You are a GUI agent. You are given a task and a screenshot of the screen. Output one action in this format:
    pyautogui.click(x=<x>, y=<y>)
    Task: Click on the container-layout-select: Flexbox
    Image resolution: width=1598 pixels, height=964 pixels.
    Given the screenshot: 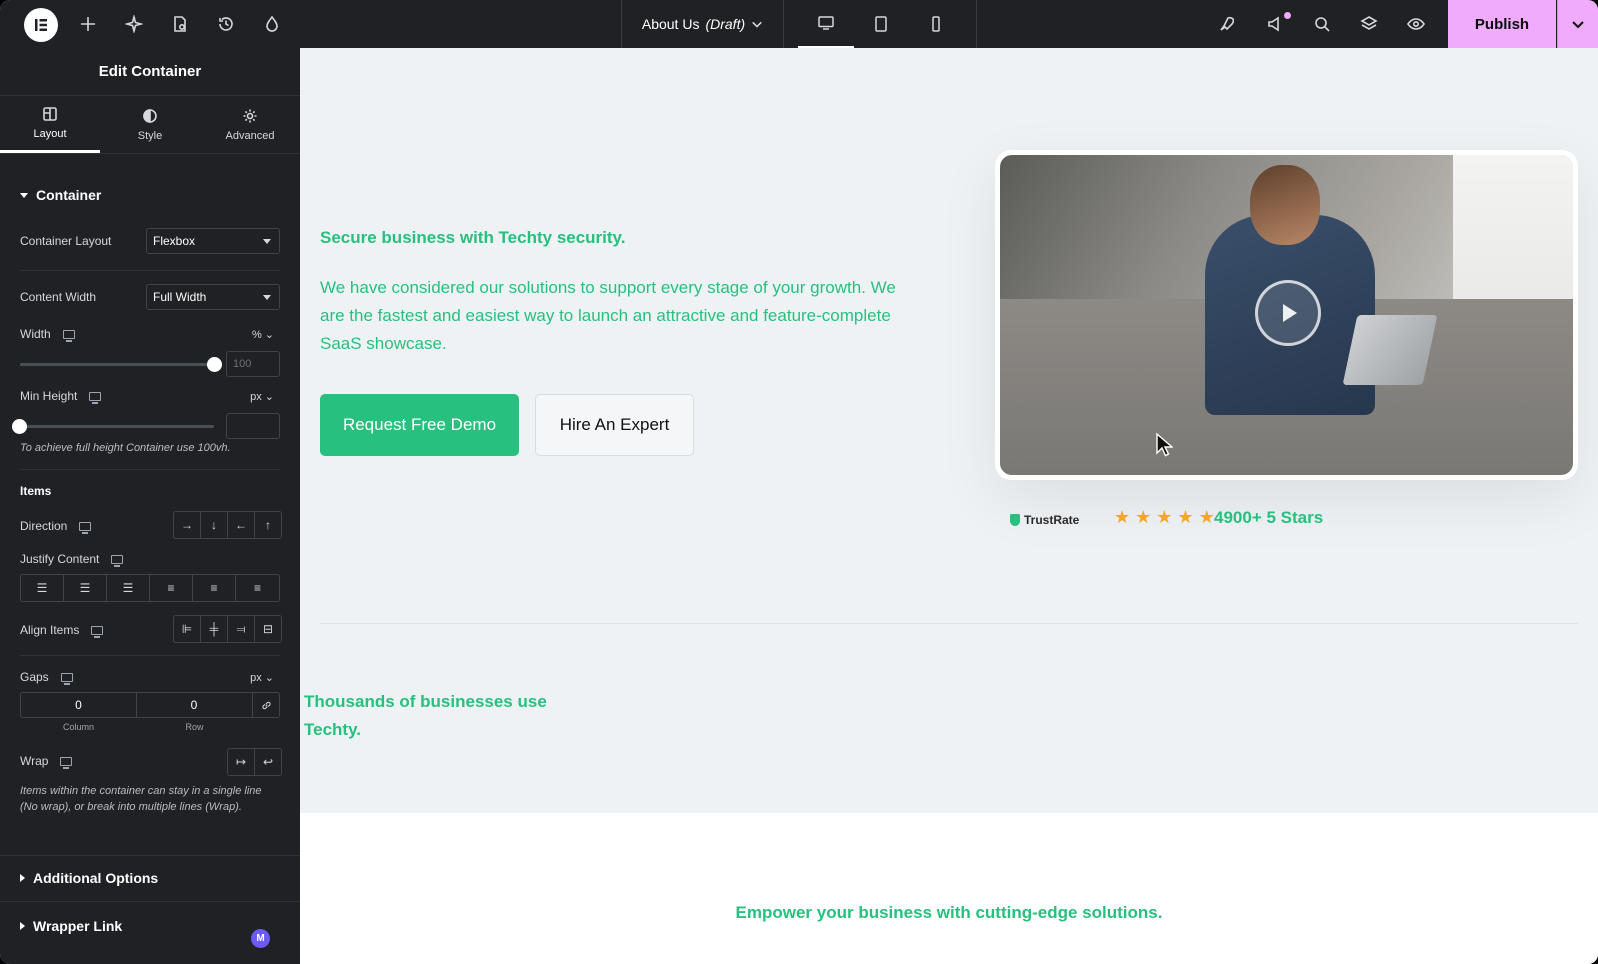 What is the action you would take?
    pyautogui.click(x=213, y=241)
    